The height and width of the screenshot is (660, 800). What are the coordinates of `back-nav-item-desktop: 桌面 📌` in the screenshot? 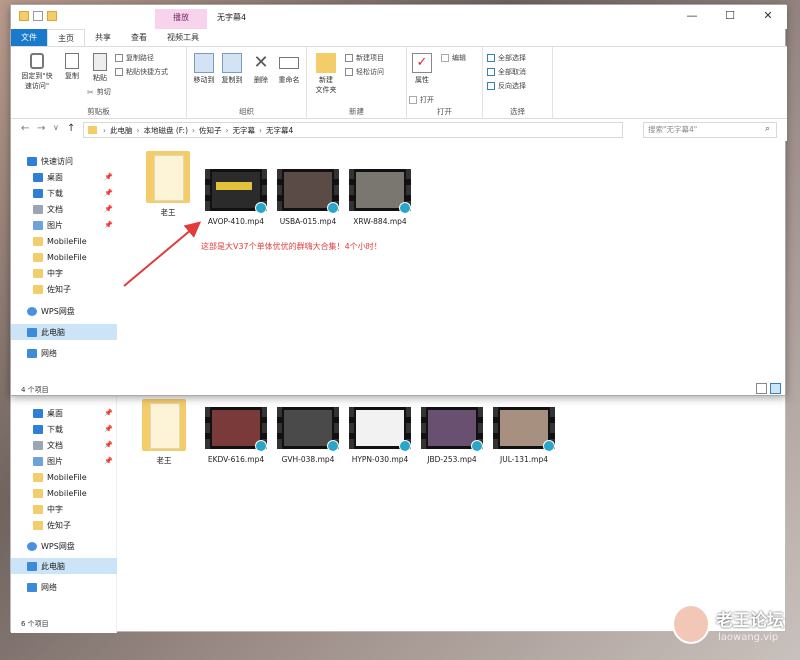 It's located at (64, 413).